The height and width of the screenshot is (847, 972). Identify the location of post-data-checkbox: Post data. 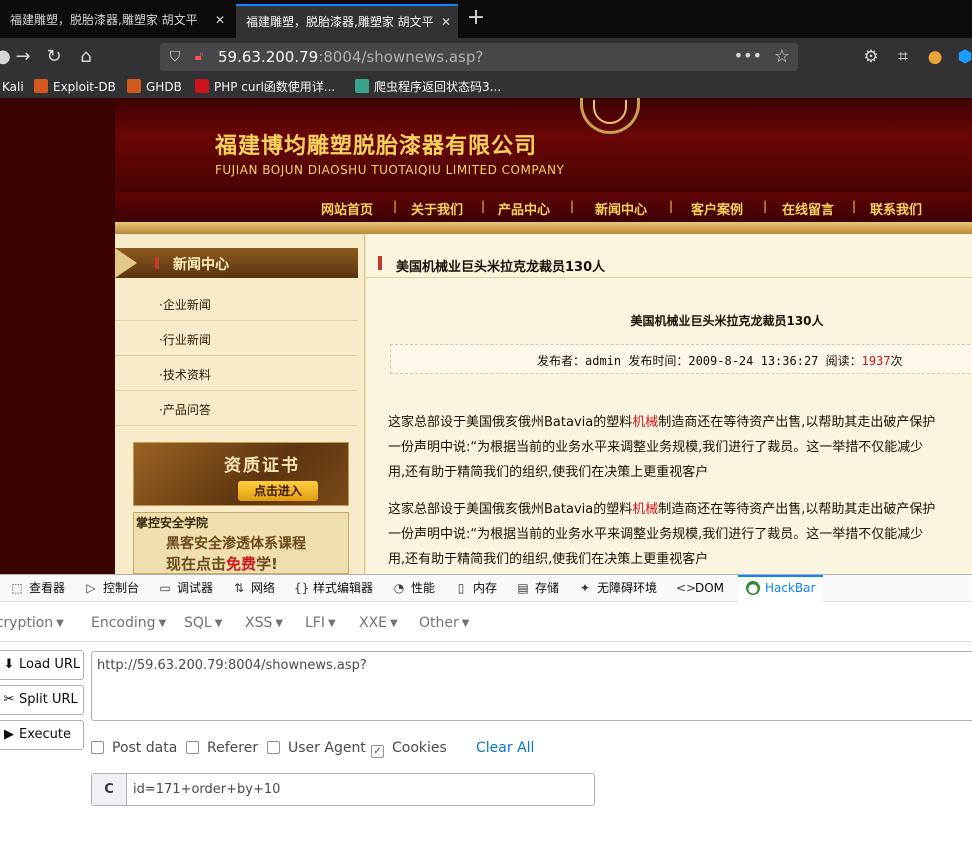
(134, 748).